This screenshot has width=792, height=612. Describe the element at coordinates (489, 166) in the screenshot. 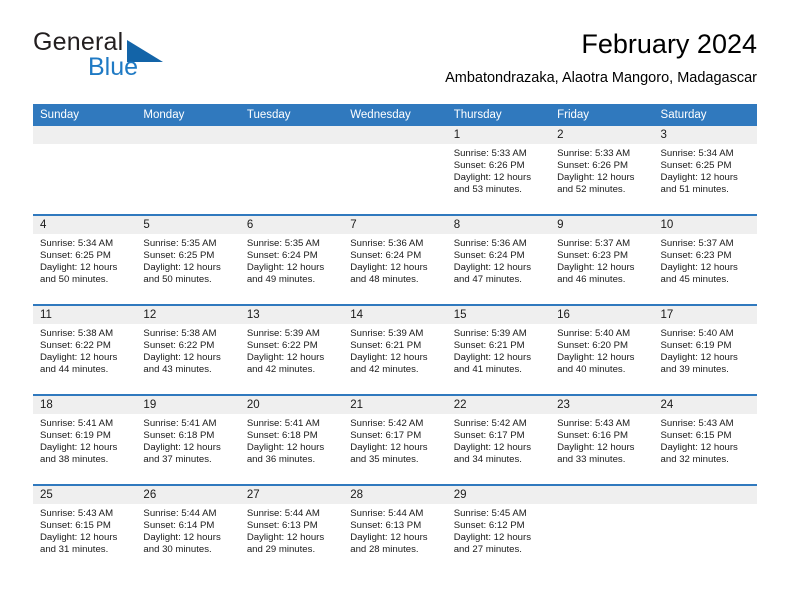

I see `sunset-text: Sunset: 6:26 PM` at that location.